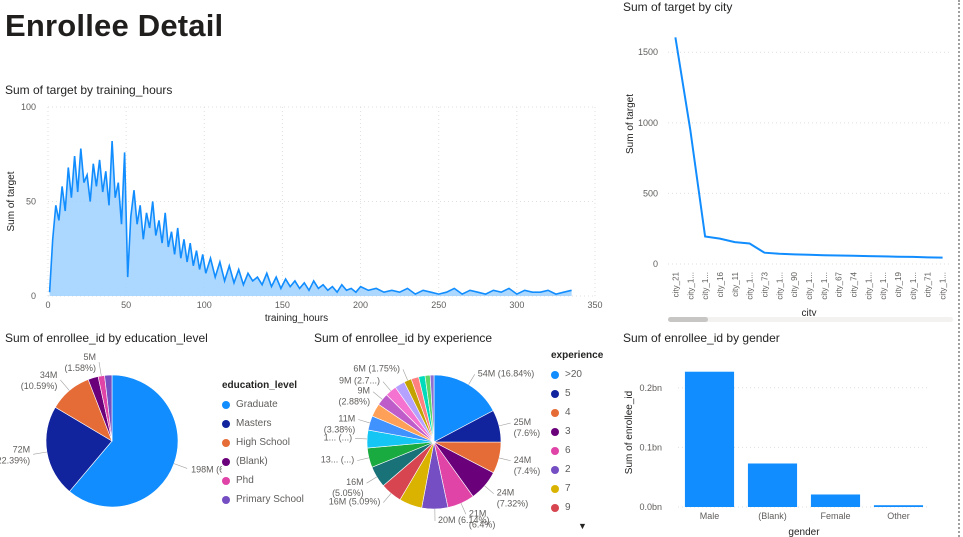 The width and height of the screenshot is (963, 537). Describe the element at coordinates (31, 202) in the screenshot. I see `y-tick-label: 50` at that location.